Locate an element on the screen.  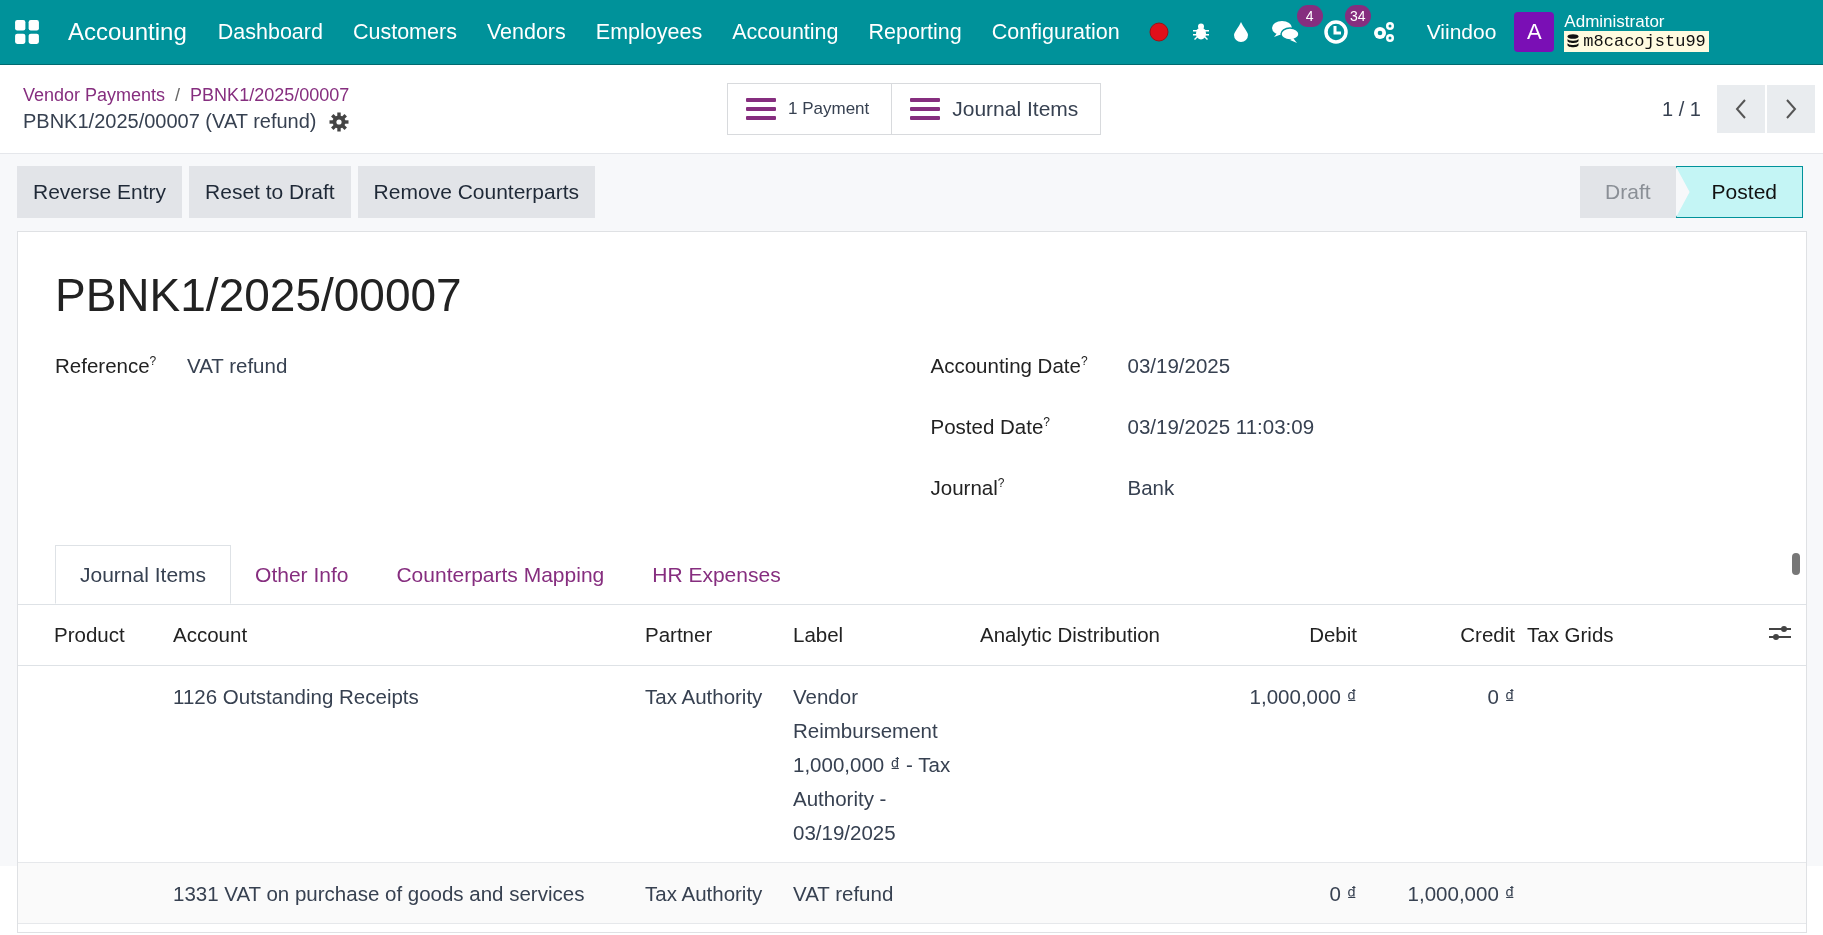
field-value: 03/19/2025 11:03:09 is located at coordinates (1221, 427).